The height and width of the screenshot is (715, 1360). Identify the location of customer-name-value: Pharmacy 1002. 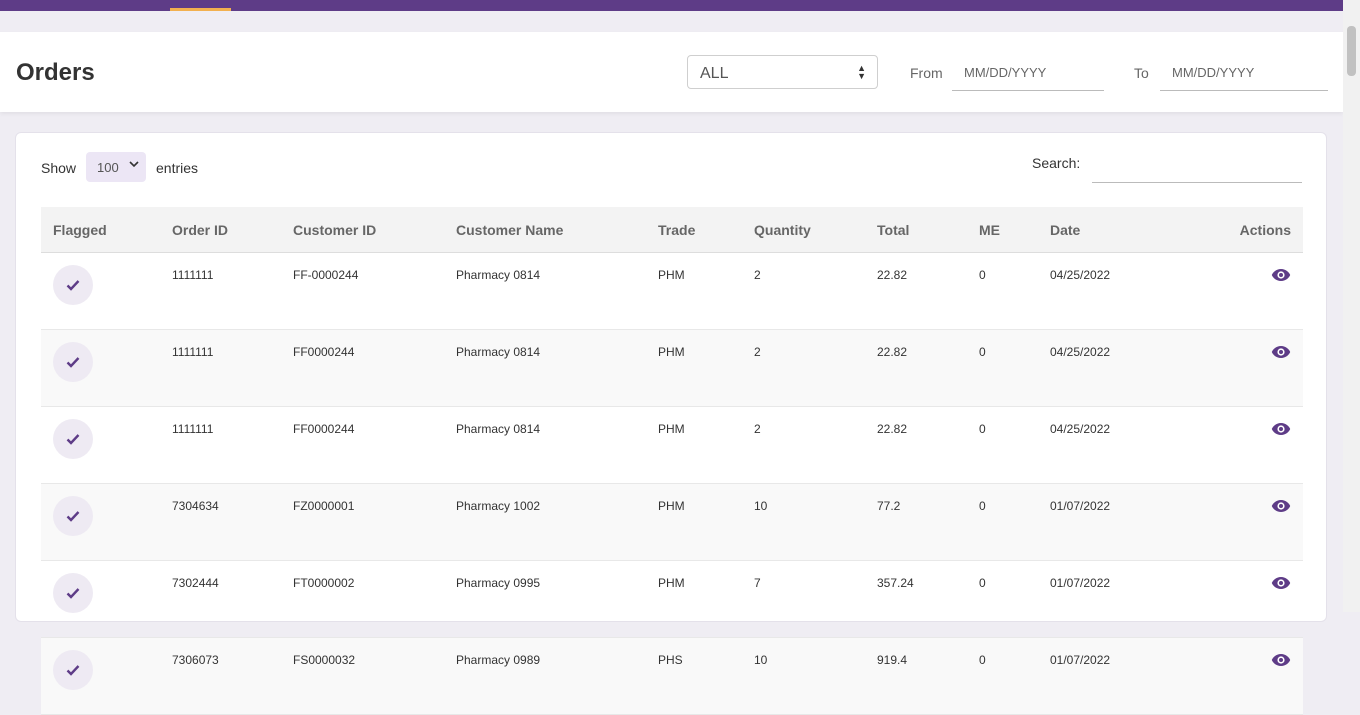
(498, 506).